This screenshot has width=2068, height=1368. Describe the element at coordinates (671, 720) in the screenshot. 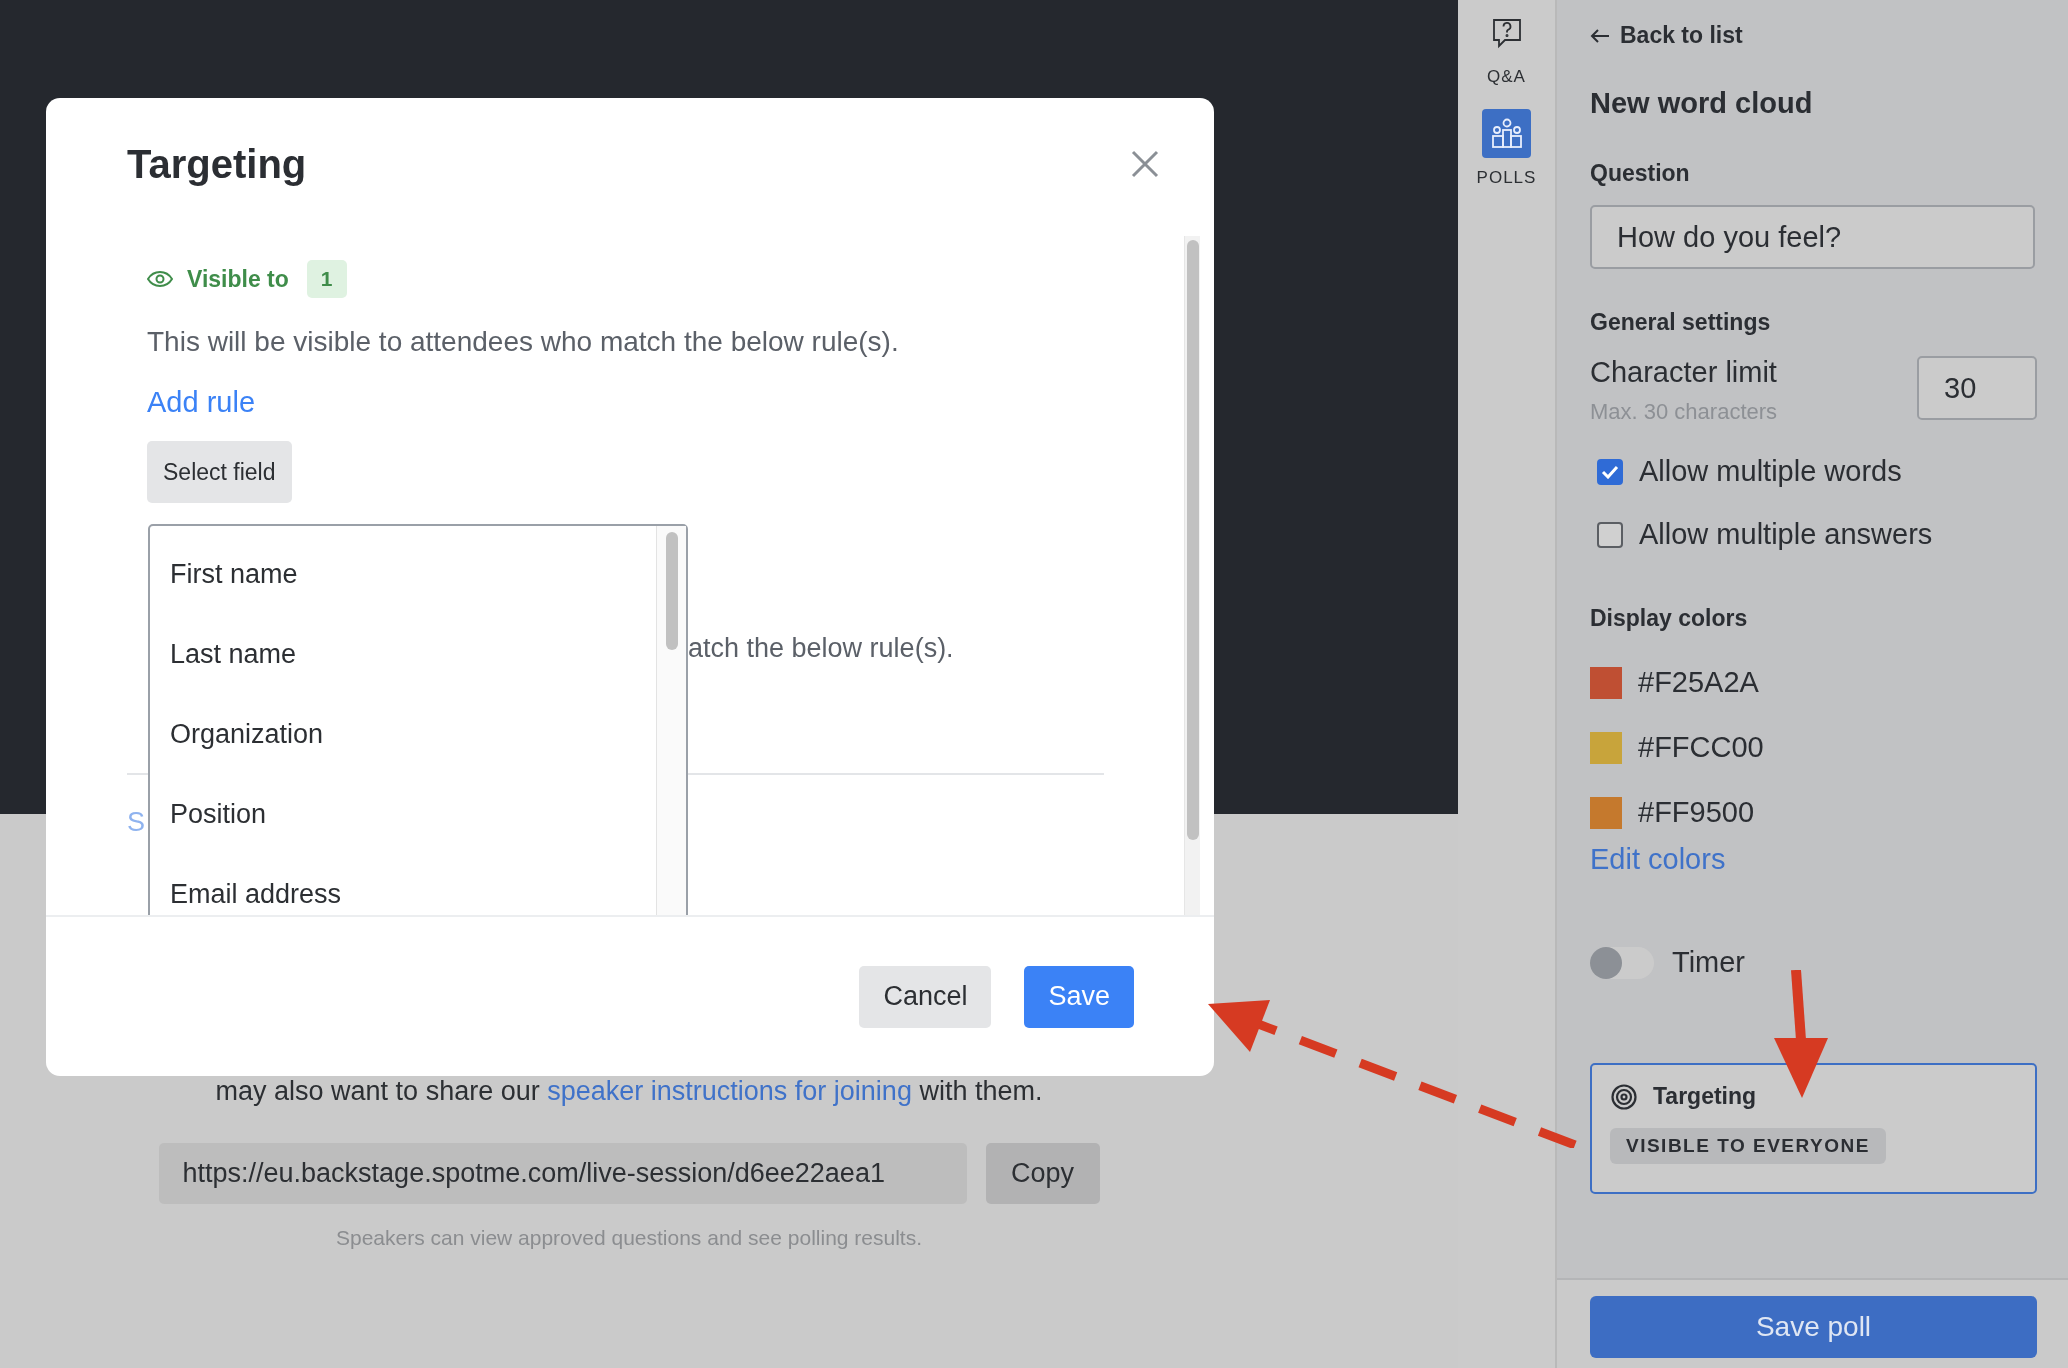

I see `dropdown-scrollbar` at that location.